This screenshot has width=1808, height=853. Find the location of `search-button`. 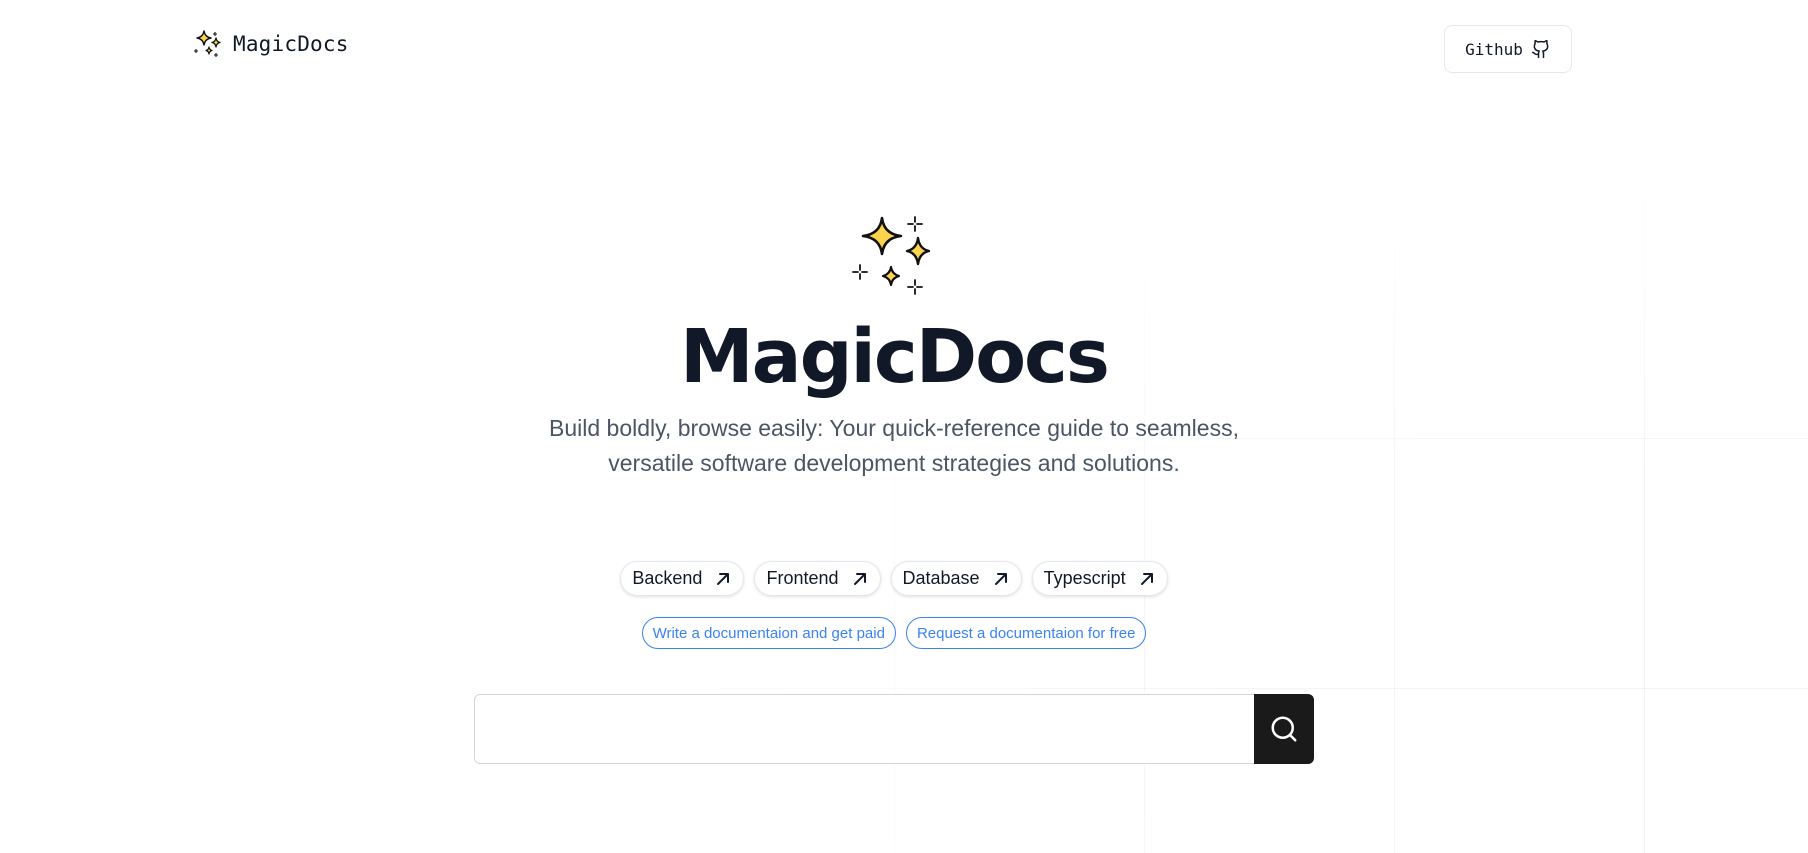

search-button is located at coordinates (1284, 729).